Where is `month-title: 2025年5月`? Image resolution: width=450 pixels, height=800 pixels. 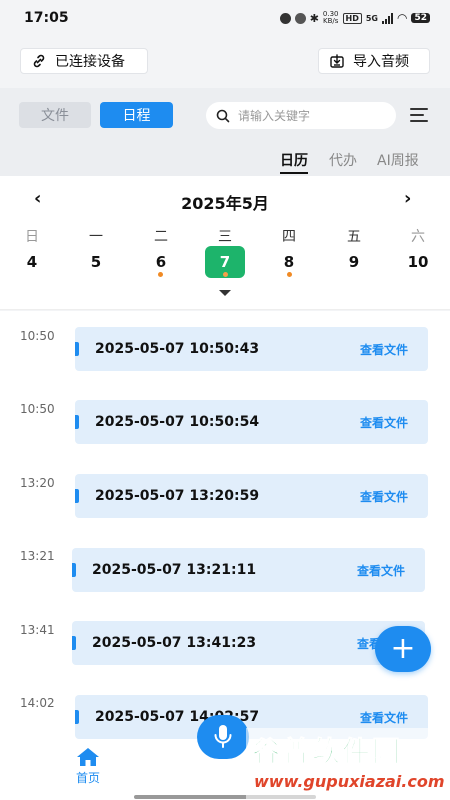
month-title: 2025年5月 is located at coordinates (225, 203).